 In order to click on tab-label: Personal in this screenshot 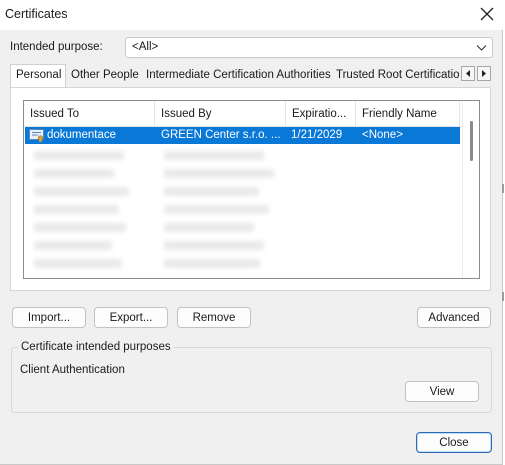, I will do `click(39, 75)`.